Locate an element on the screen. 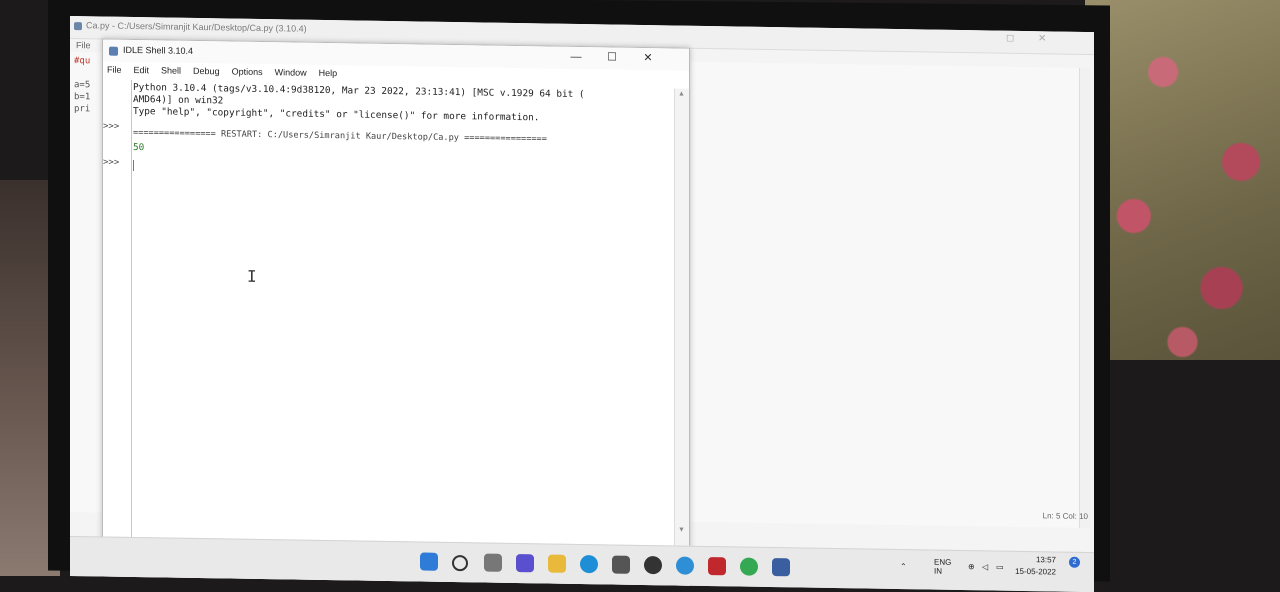 This screenshot has height=592, width=1280. chrome-icon is located at coordinates (749, 566).